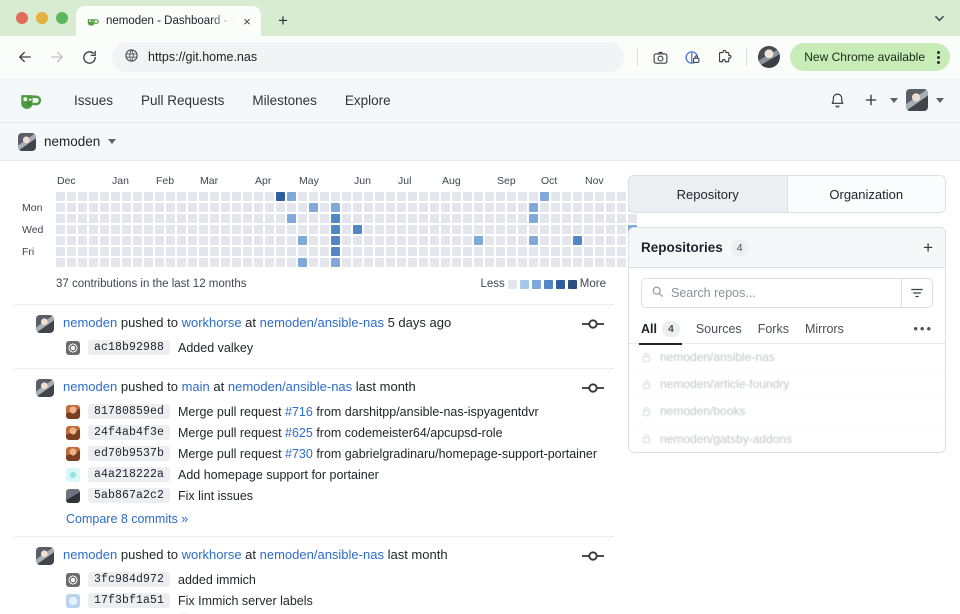 This screenshot has height=614, width=960. Describe the element at coordinates (129, 411) in the screenshot. I see `commit-sha-link: 81780859ed` at that location.